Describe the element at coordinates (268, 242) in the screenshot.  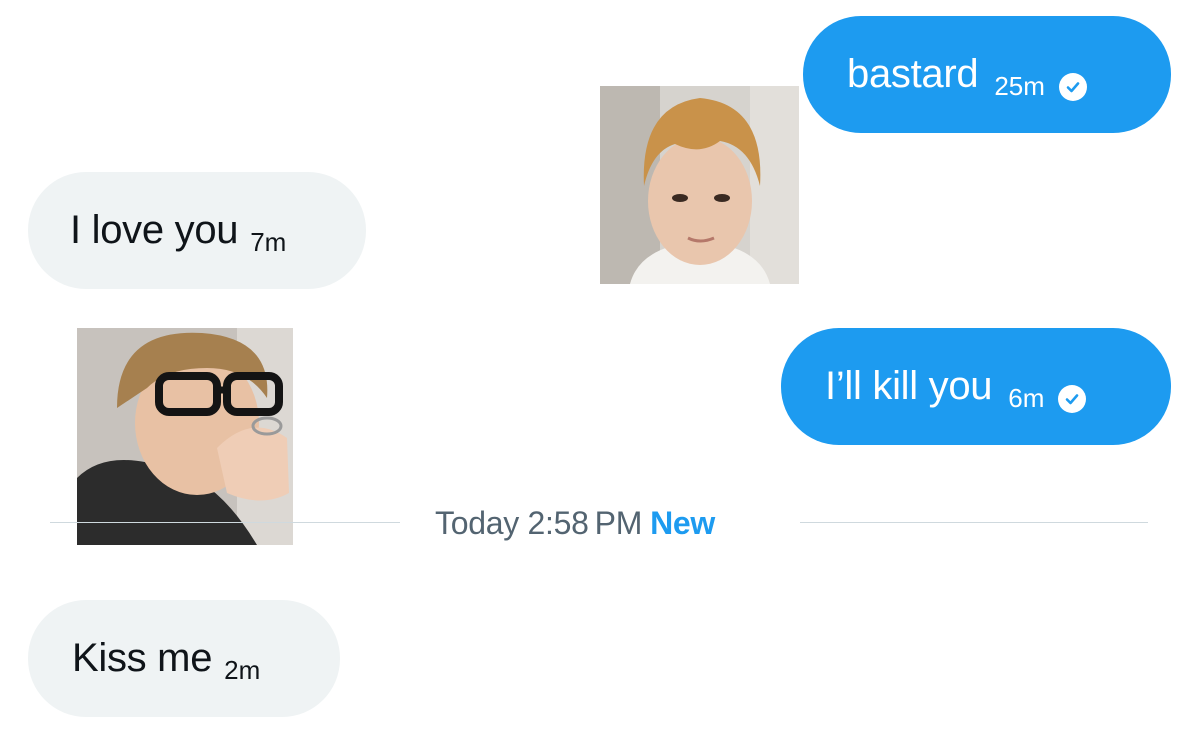
I see `message-timestamp: 7m` at that location.